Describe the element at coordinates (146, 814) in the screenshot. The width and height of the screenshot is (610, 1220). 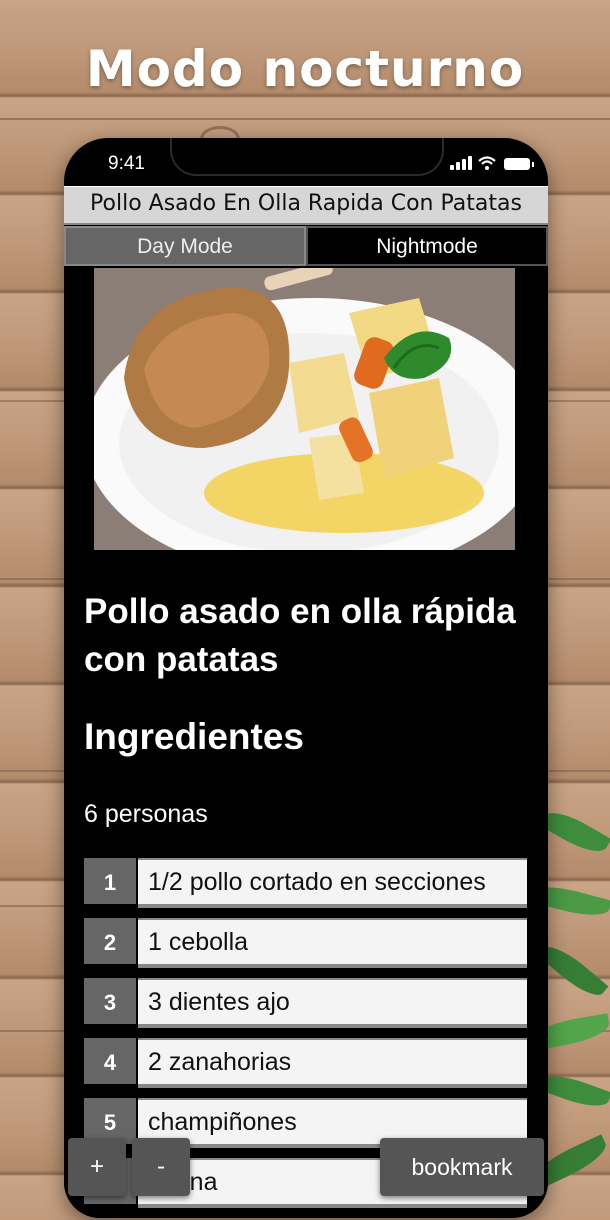
I see `servings-text: 6 personas` at that location.